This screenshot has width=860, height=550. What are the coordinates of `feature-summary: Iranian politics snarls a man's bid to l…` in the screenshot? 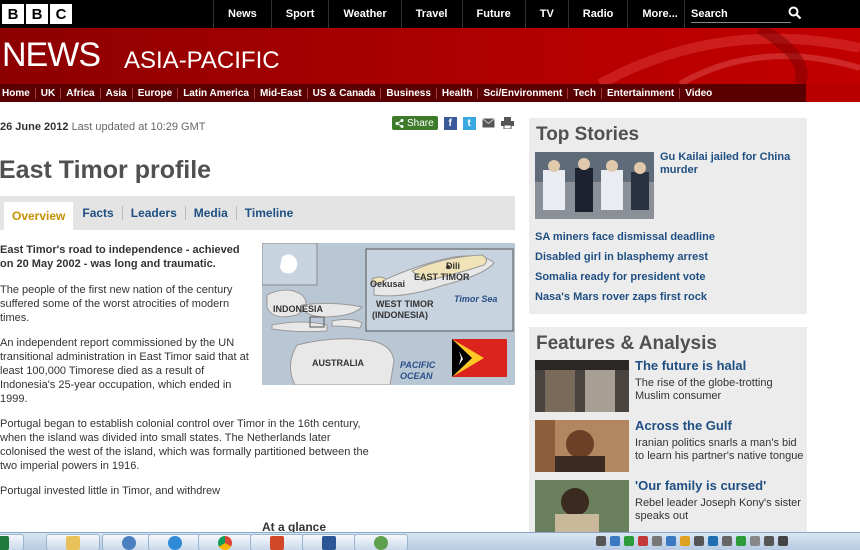 It's located at (719, 449).